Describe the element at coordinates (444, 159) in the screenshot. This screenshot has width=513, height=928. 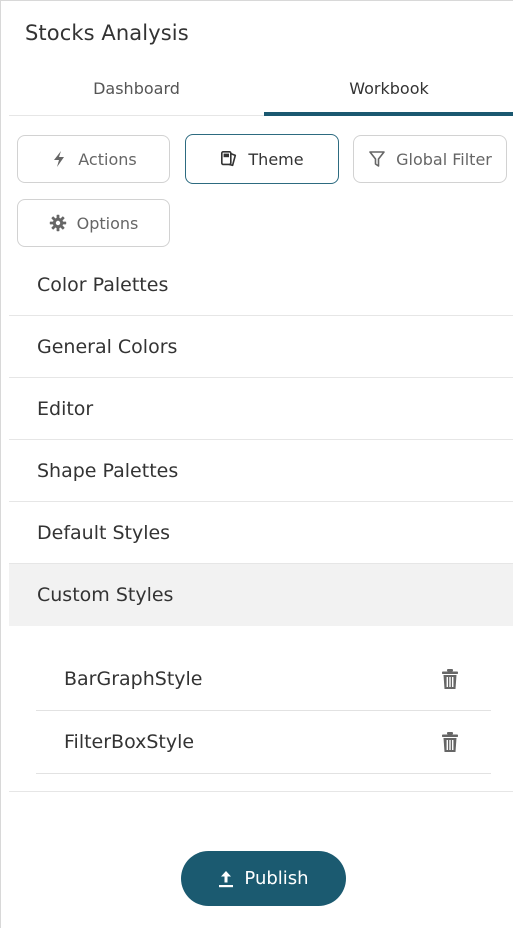
I see `global-filter-label: Global Filter` at that location.